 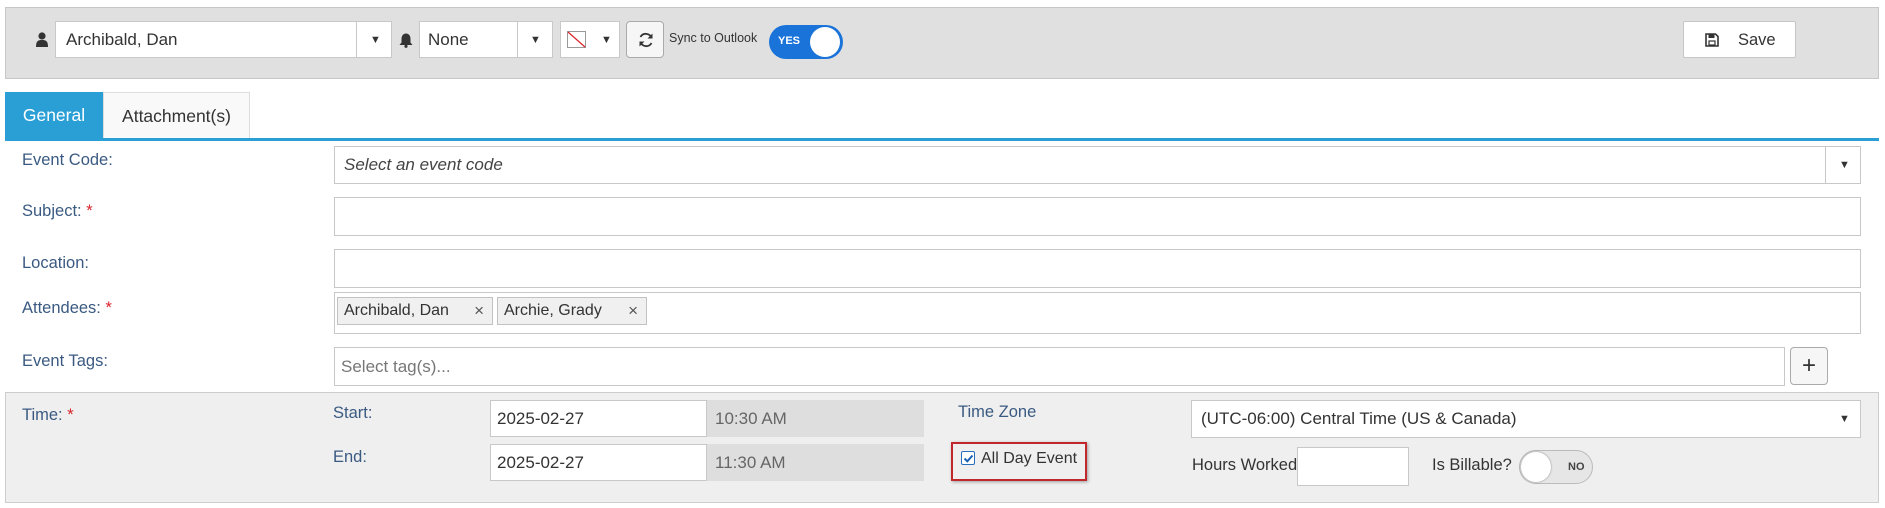 I want to click on location-label: Location:, so click(x=55, y=263).